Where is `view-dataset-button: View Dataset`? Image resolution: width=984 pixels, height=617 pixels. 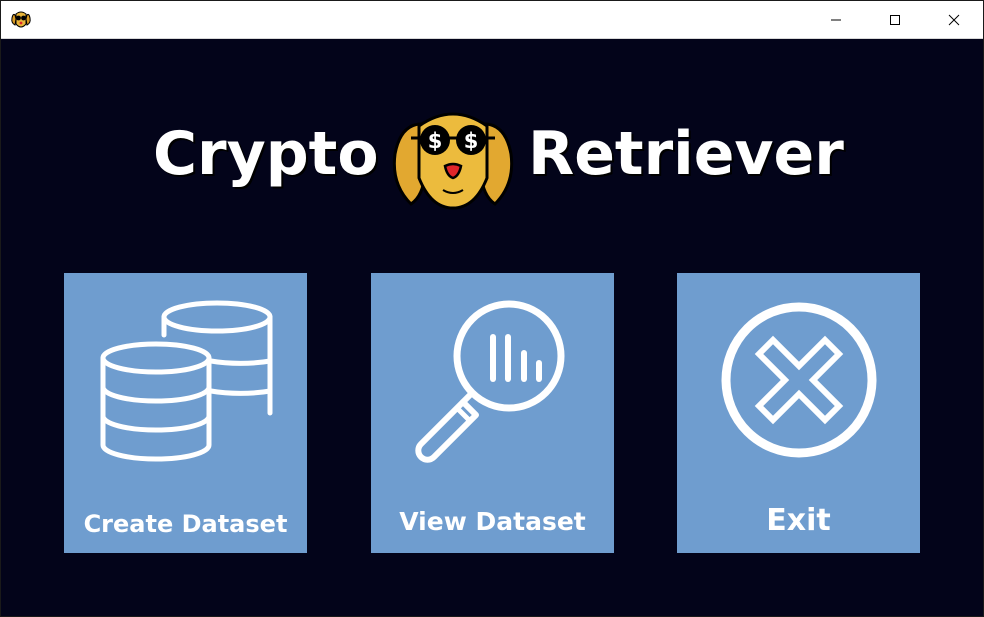
view-dataset-button: View Dataset is located at coordinates (492, 413).